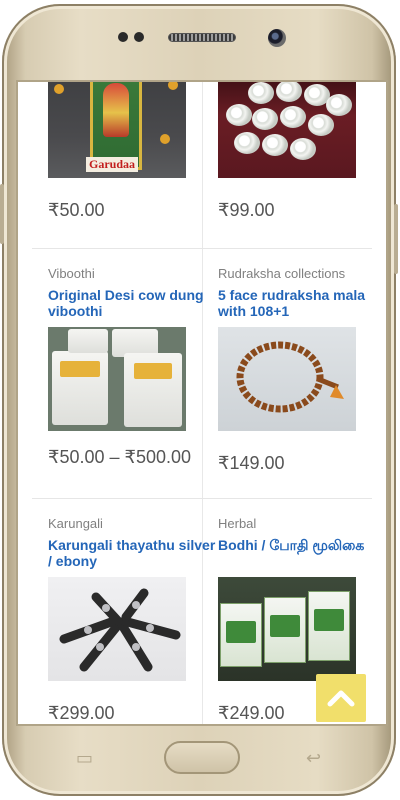  I want to click on product-category: Rudraksha collections, so click(302, 274).